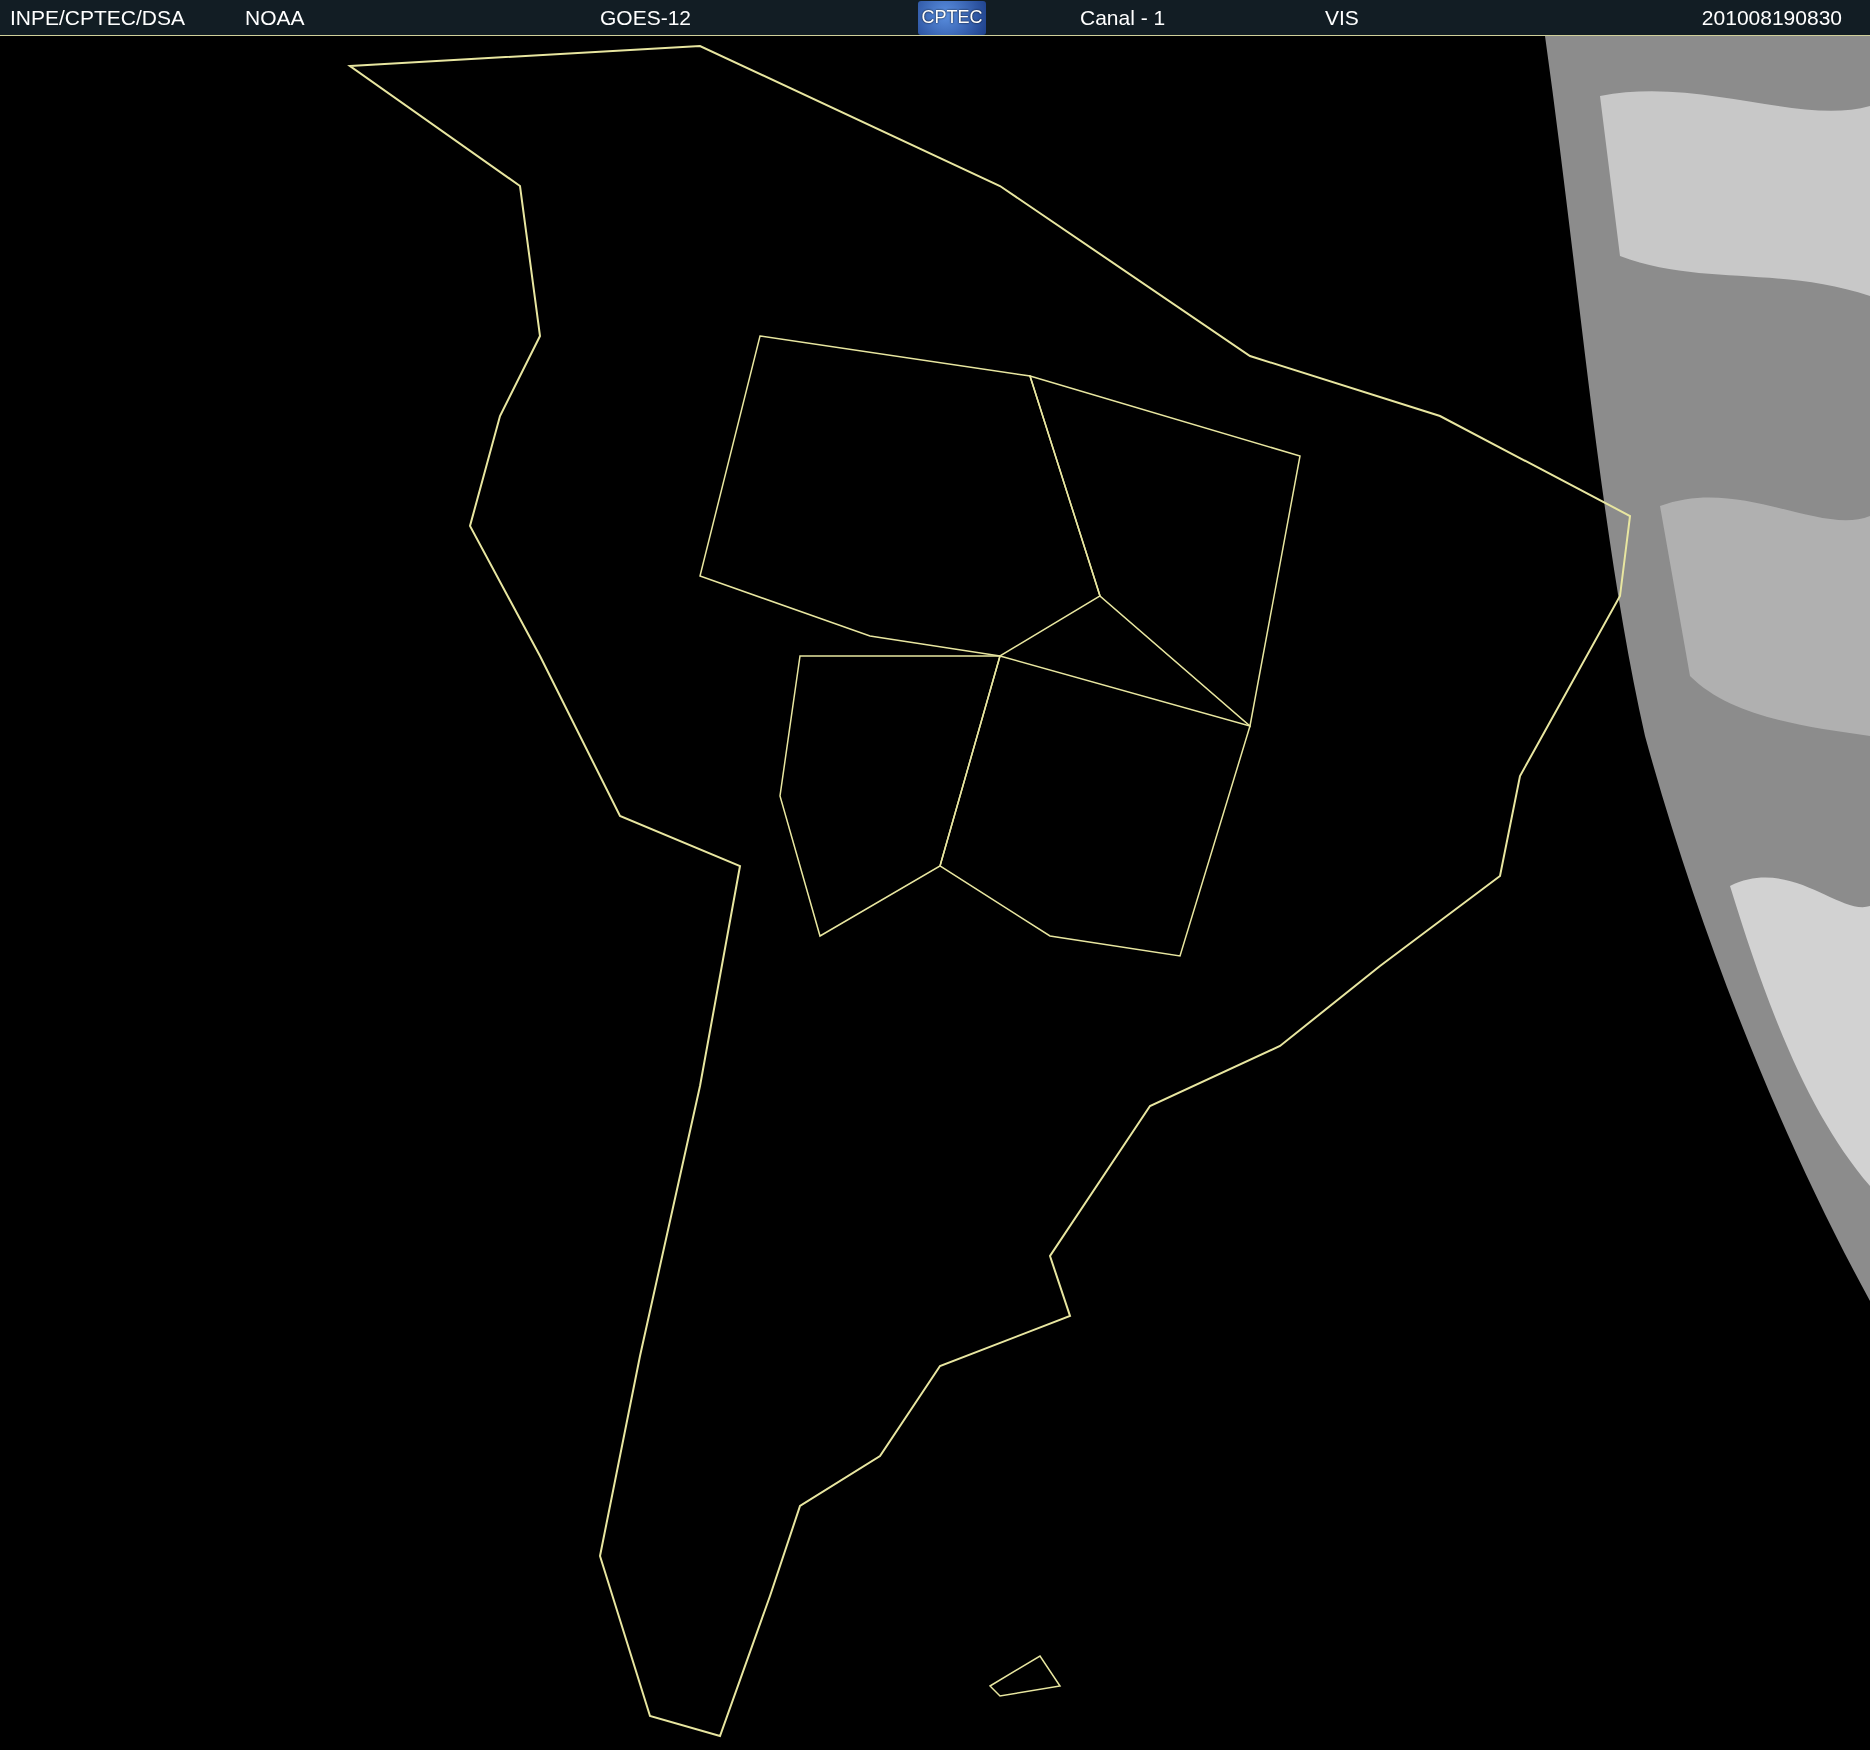 Image resolution: width=1870 pixels, height=1750 pixels. I want to click on satellite-label: GOES-12, so click(646, 17).